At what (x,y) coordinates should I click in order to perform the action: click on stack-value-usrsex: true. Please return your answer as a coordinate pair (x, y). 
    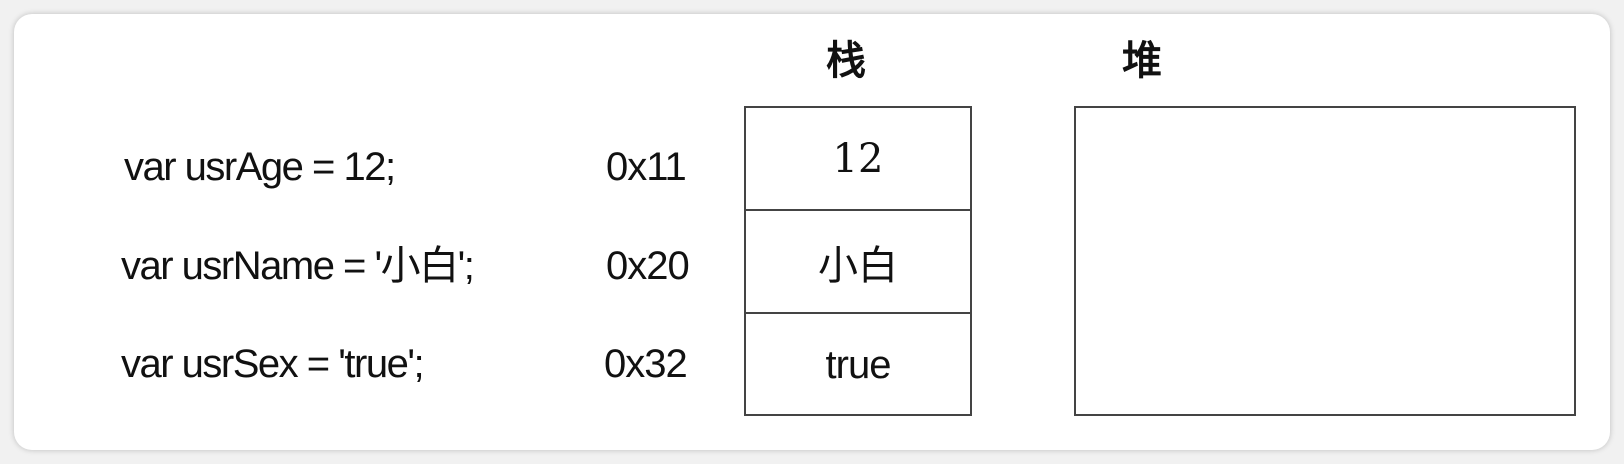
    Looking at the image, I should click on (858, 365).